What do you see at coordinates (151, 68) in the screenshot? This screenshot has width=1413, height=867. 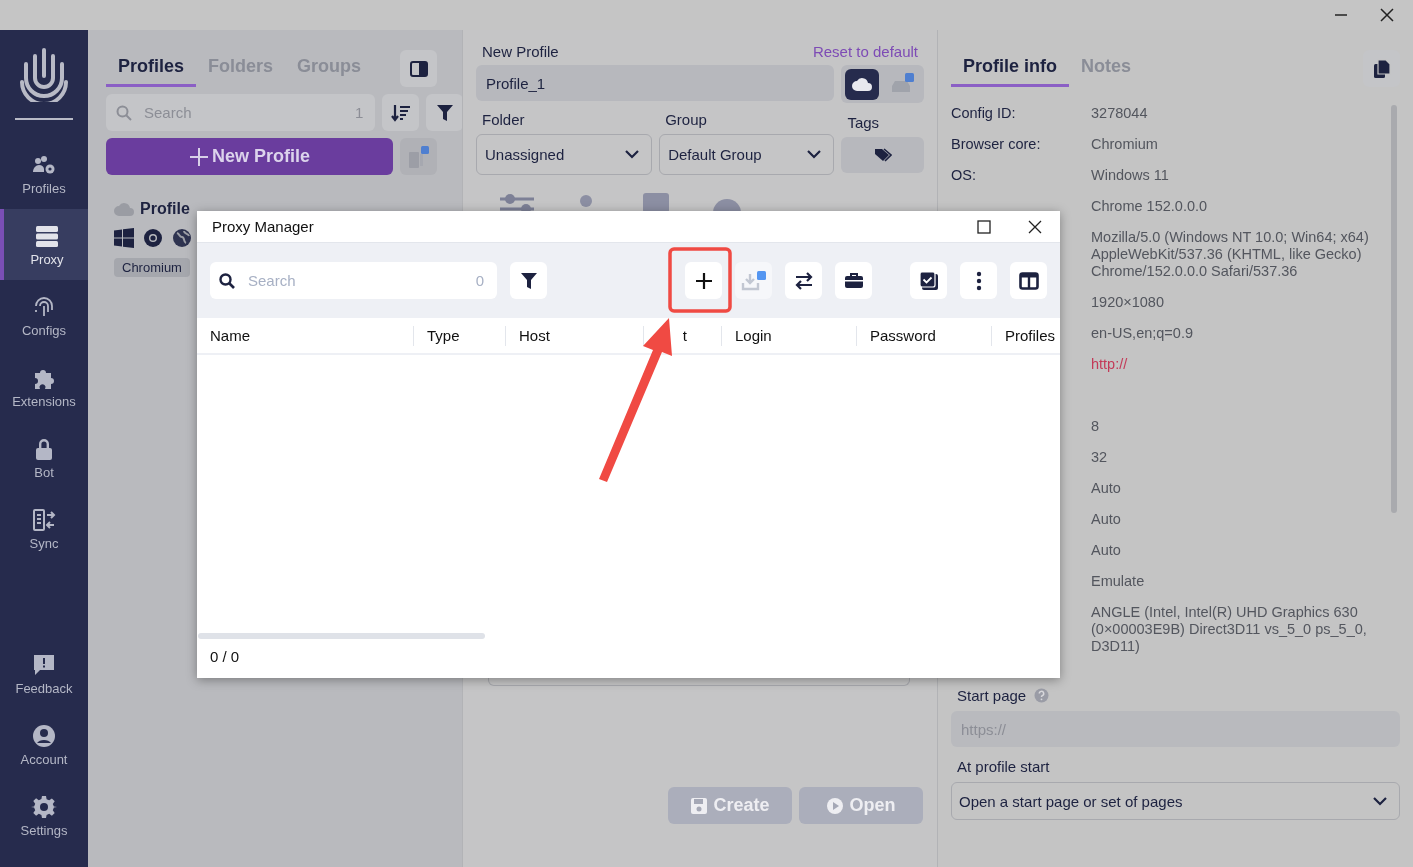 I see `tab: Profiles` at bounding box center [151, 68].